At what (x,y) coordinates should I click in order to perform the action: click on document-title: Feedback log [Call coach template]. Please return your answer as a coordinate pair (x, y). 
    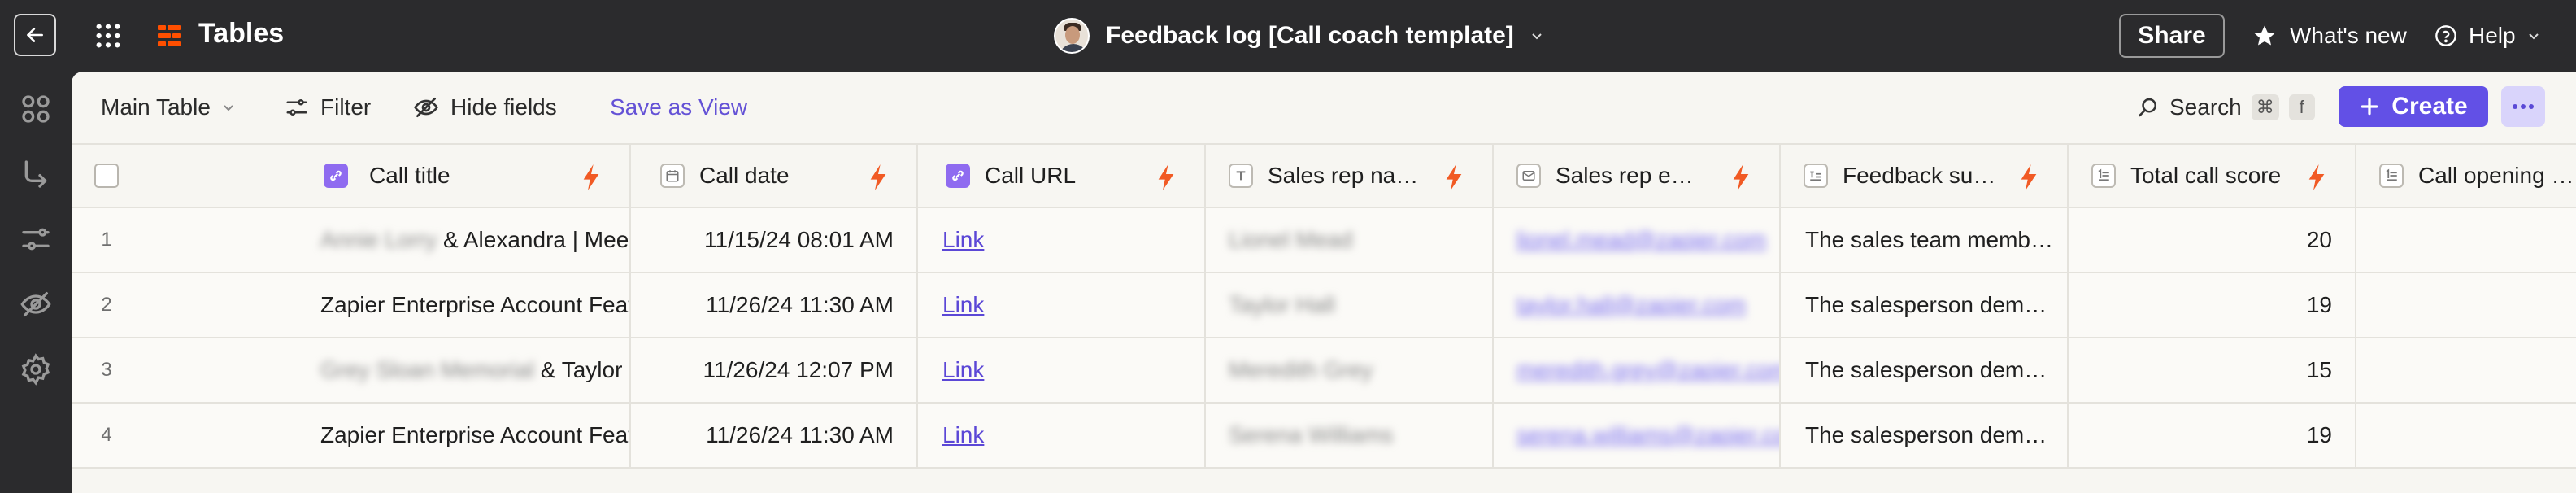
    Looking at the image, I should click on (1310, 35).